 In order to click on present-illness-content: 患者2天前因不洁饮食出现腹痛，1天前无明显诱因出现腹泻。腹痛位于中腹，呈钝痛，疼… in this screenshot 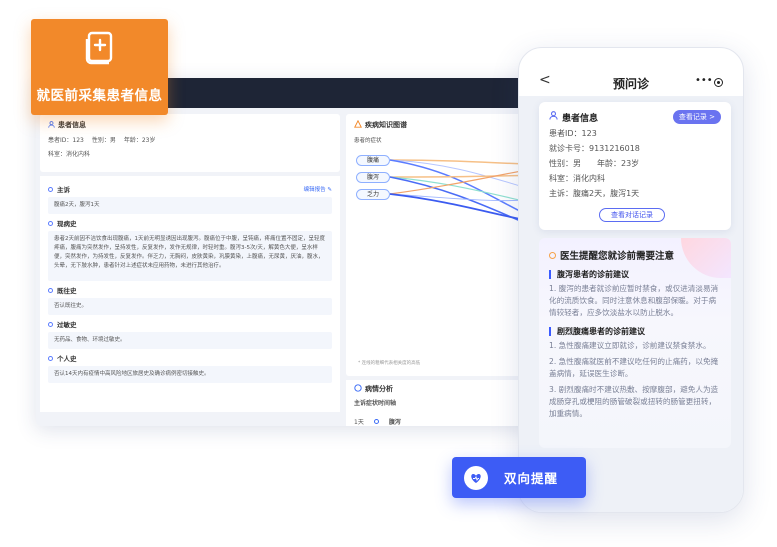, I will do `click(190, 256)`.